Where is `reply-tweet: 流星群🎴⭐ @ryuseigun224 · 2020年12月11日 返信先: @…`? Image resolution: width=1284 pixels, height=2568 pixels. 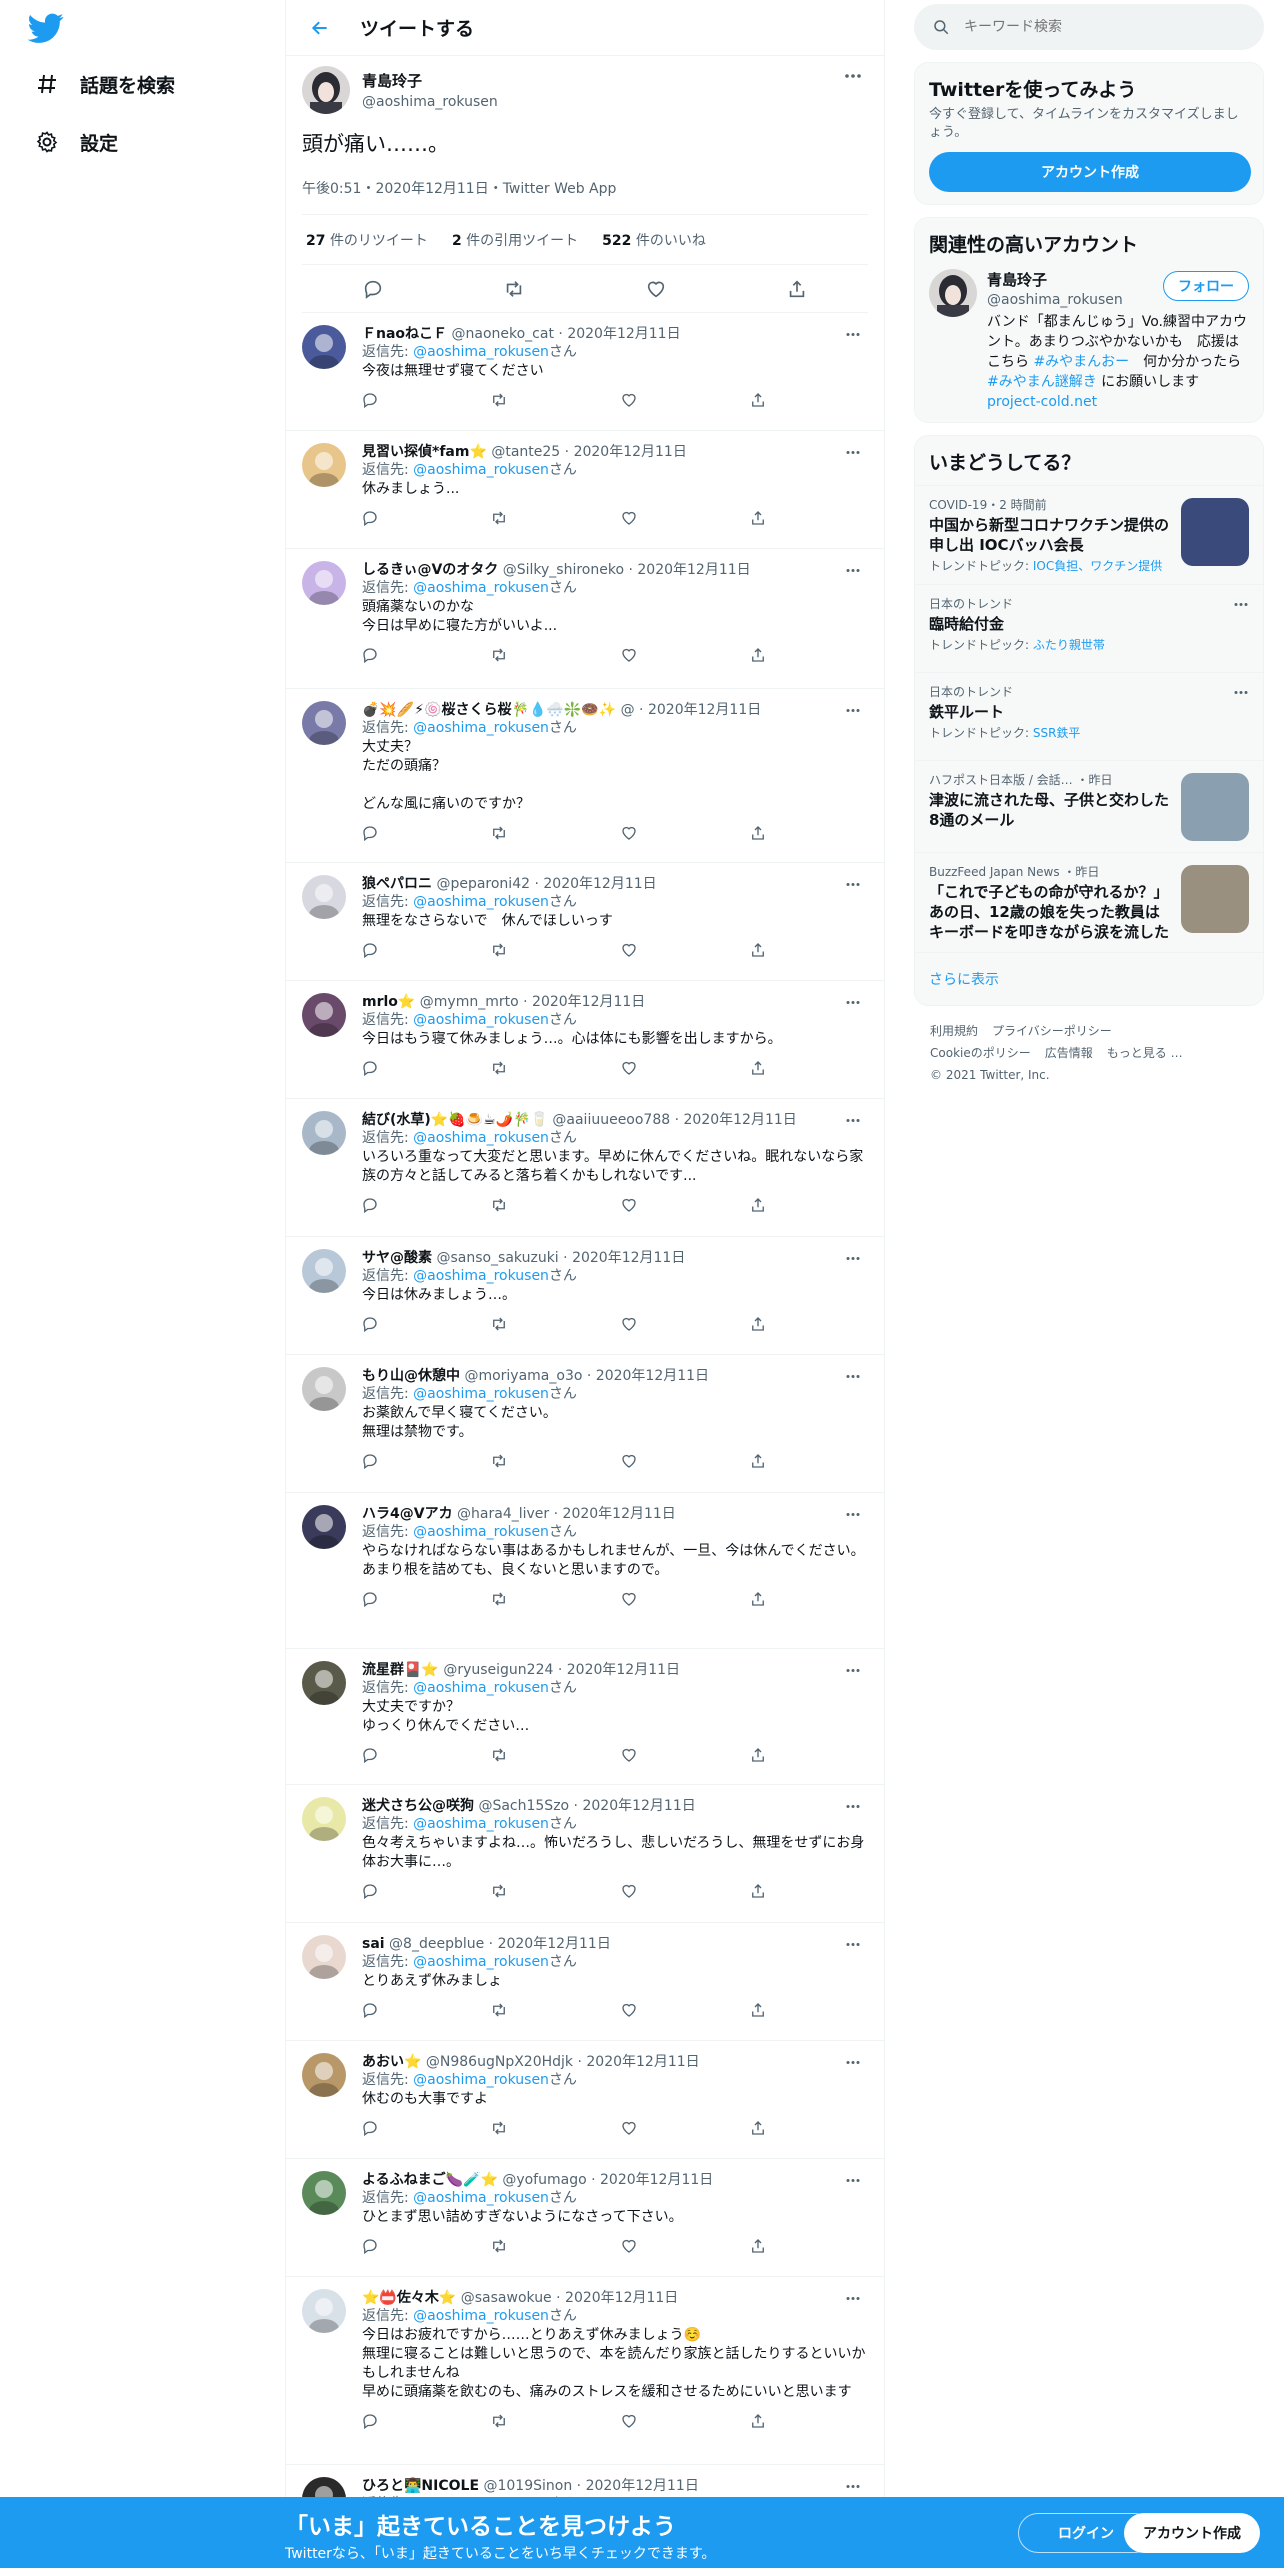
reply-tweet: 流星群🎴⭐ @ryuseigun224 · 2020年12月11日 返信先: @… is located at coordinates (585, 1717).